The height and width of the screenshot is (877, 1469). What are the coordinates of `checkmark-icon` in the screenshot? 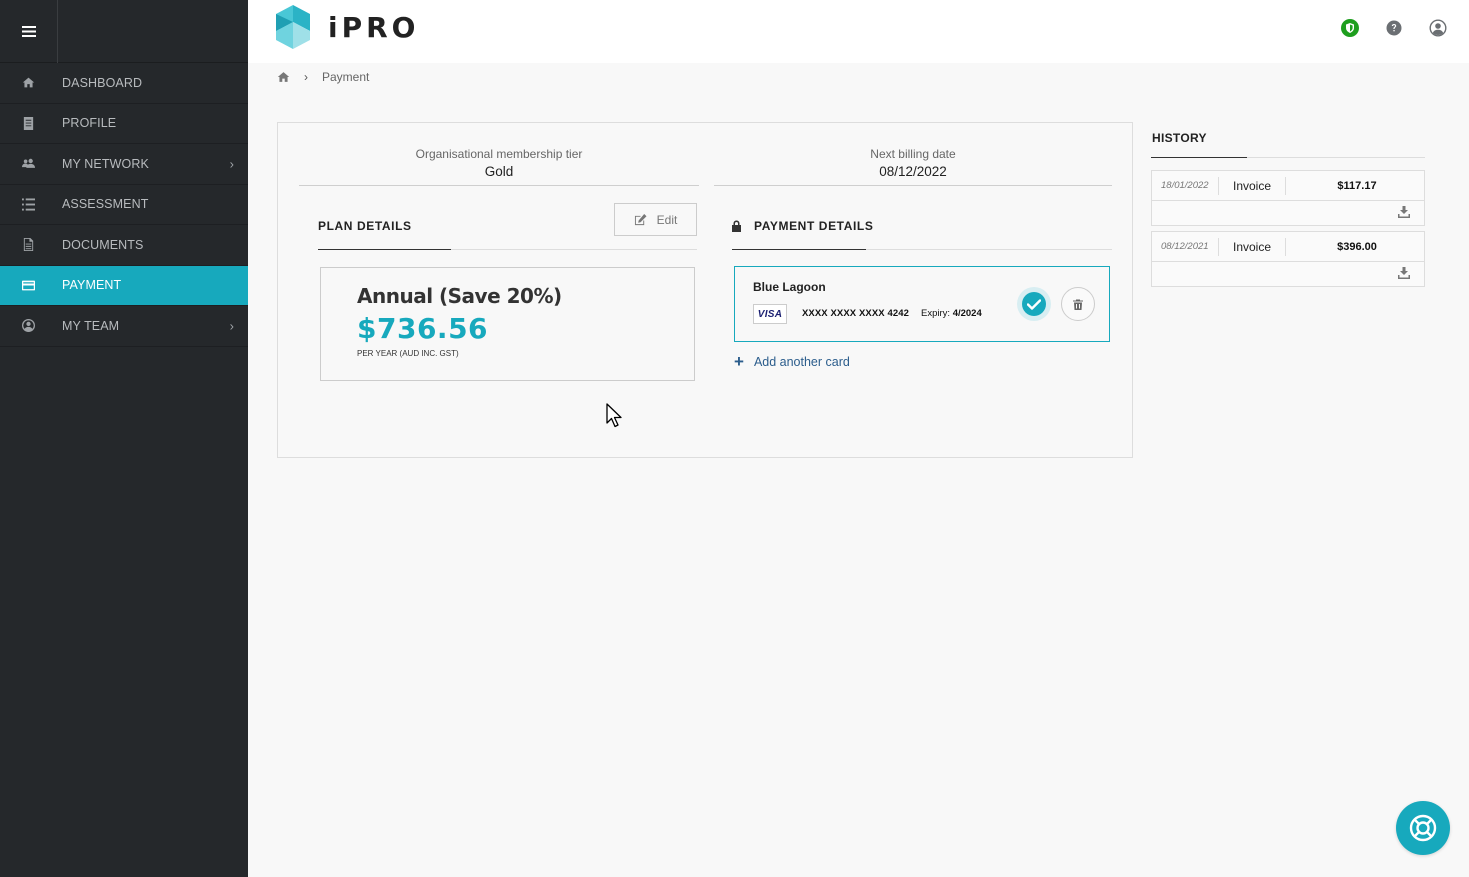 It's located at (1034, 304).